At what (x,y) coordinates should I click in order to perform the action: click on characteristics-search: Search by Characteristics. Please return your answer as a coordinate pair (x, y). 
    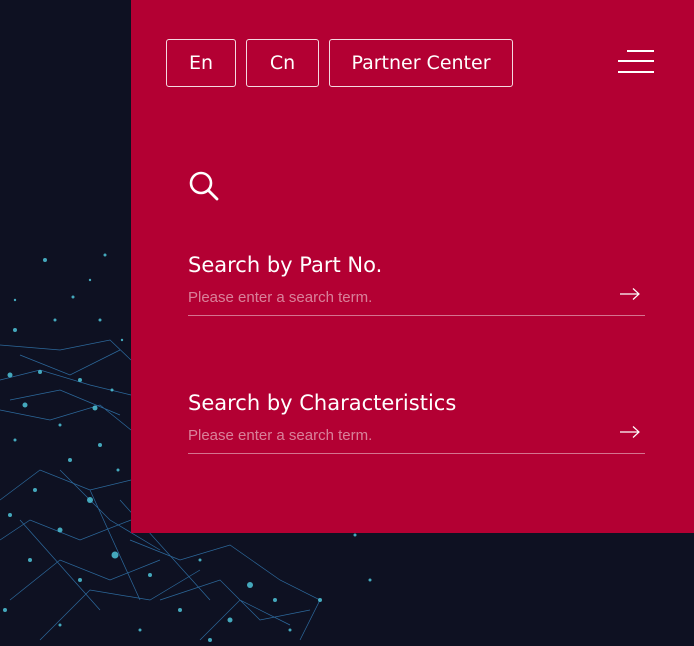
    Looking at the image, I should click on (416, 421).